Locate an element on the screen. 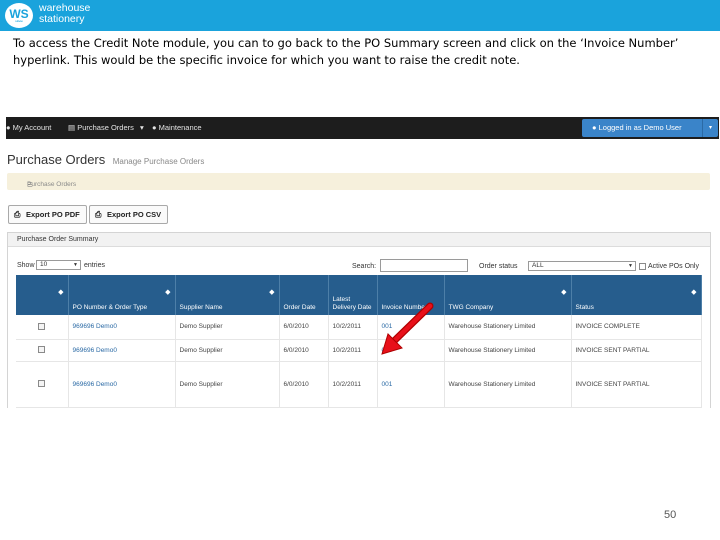 Image resolution: width=720 pixels, height=540 pixels. nav-my-account: ● My Account is located at coordinates (28, 127).